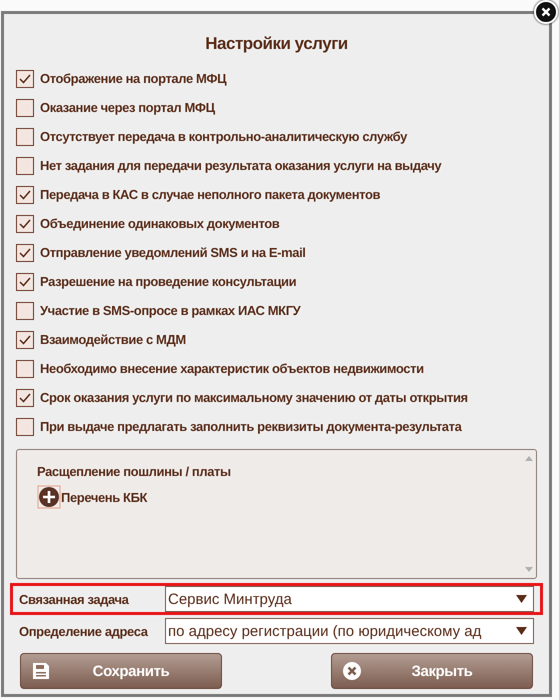 Image resolution: width=559 pixels, height=700 pixels. Describe the element at coordinates (241, 165) in the screenshot. I see `checkbox-label: Нет задания для передачи результата оказания услуги на выдачу` at that location.